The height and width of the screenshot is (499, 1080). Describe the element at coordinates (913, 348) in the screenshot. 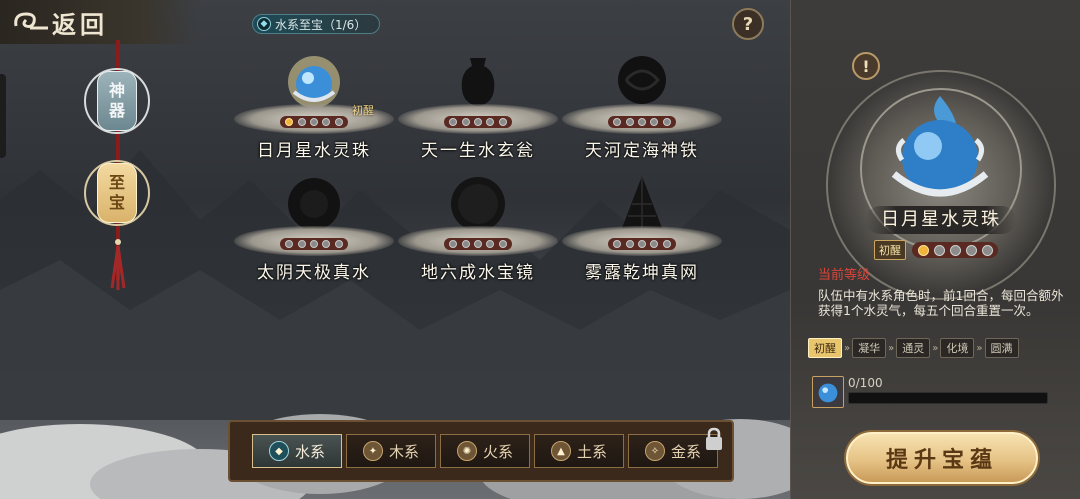

I see `stage-3: 通灵` at that location.